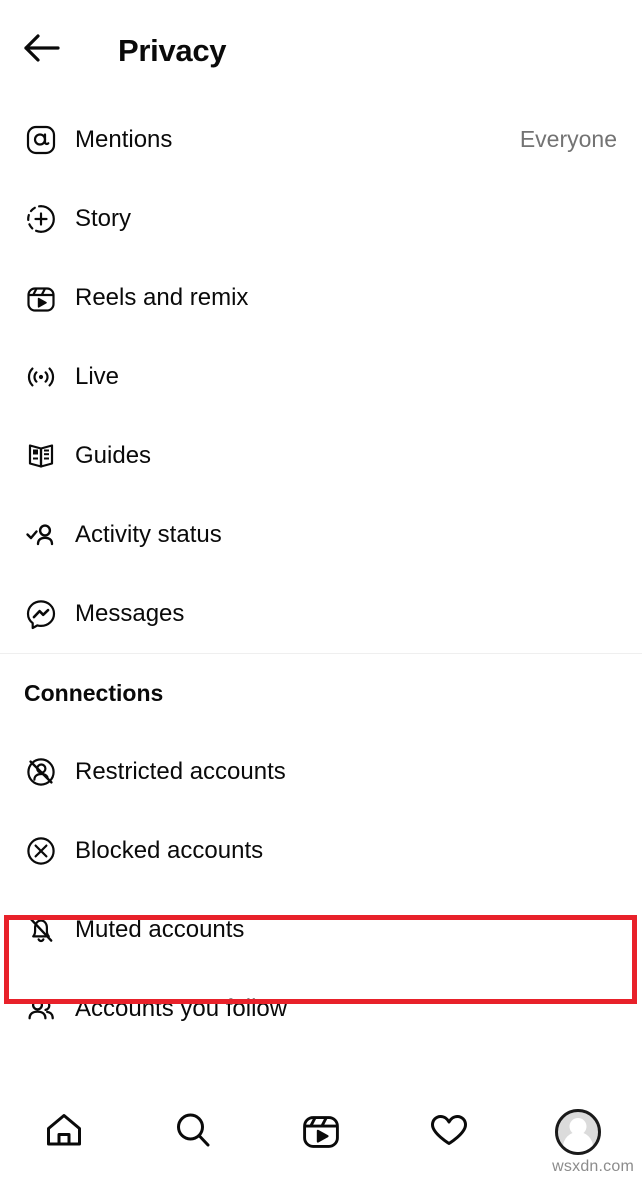  I want to click on setting-label: Activity status, so click(148, 534).